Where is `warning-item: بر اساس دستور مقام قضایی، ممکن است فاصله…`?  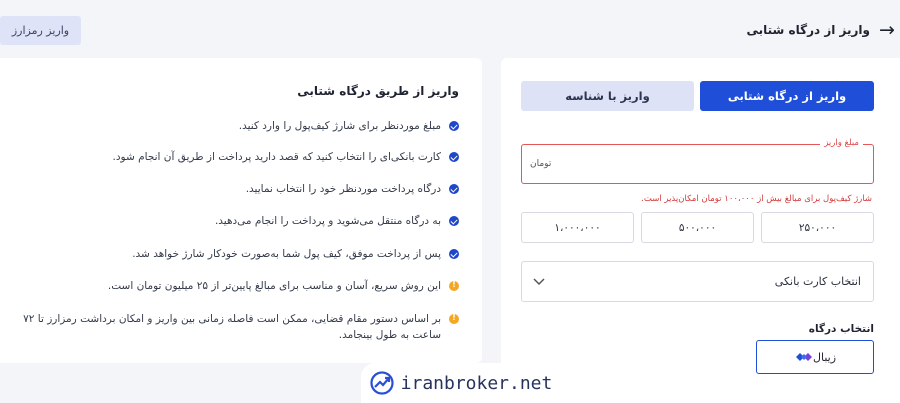 warning-item: بر اساس دستور مقام قضایی، ممکن است فاصله… is located at coordinates (239, 326).